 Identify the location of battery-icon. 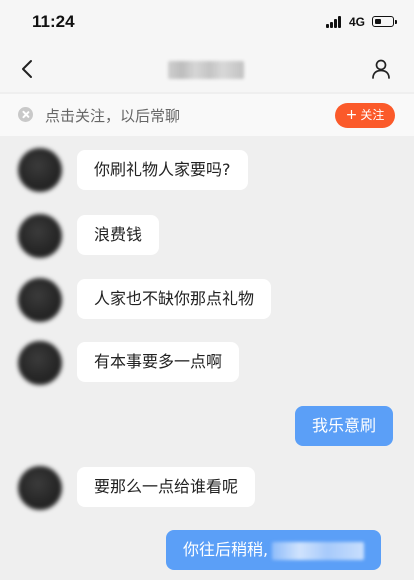
(384, 21).